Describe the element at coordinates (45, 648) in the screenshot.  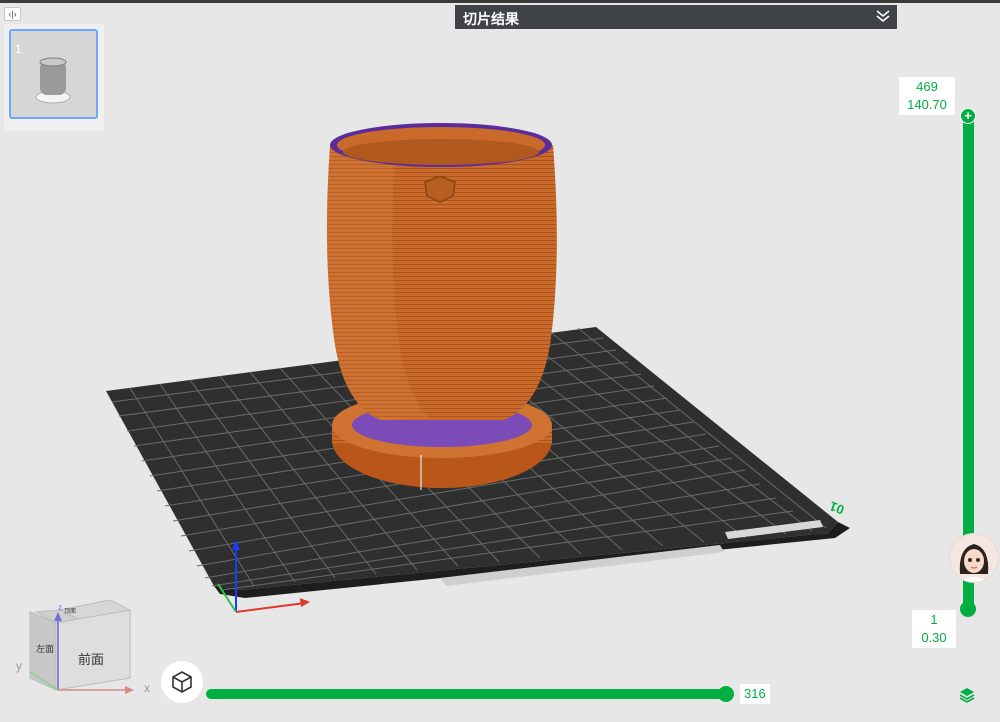
I see `nav-cube-left-label: 左面` at that location.